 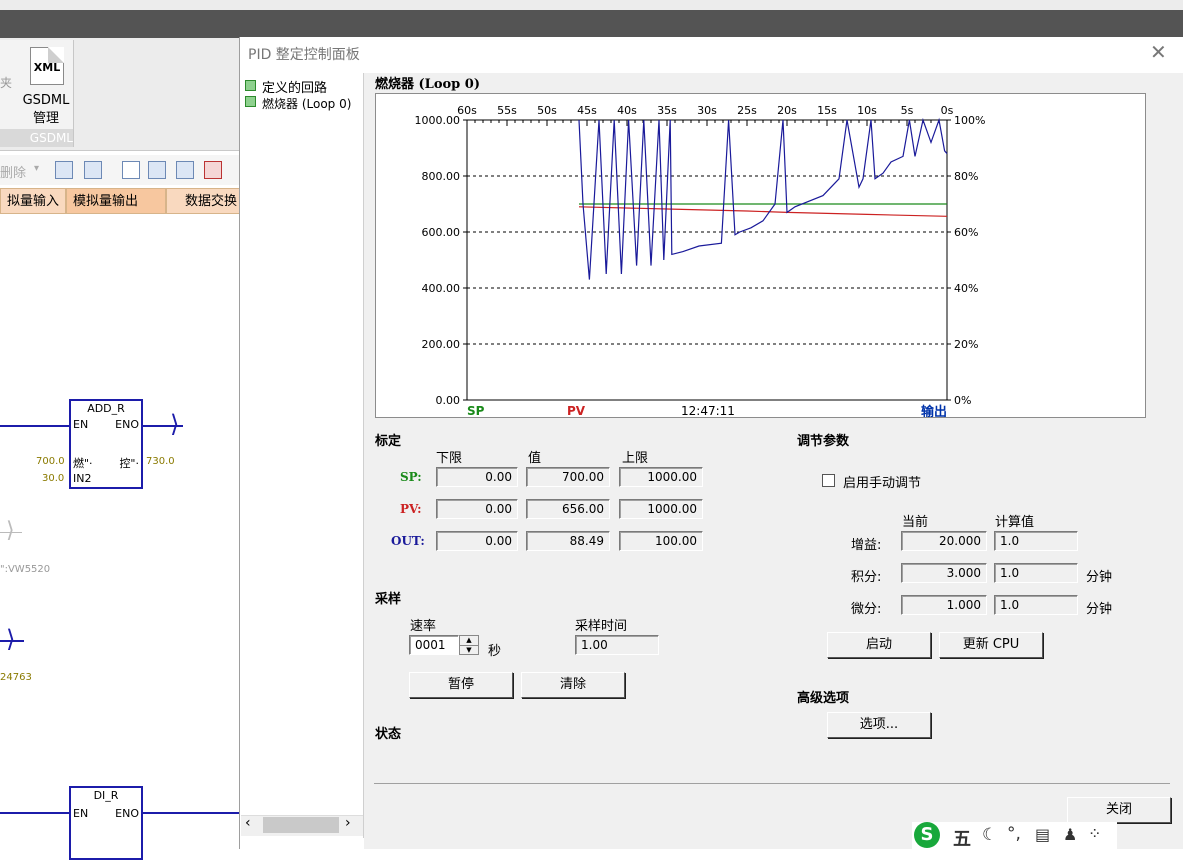 I want to click on network-icon, so click(x=64, y=170).